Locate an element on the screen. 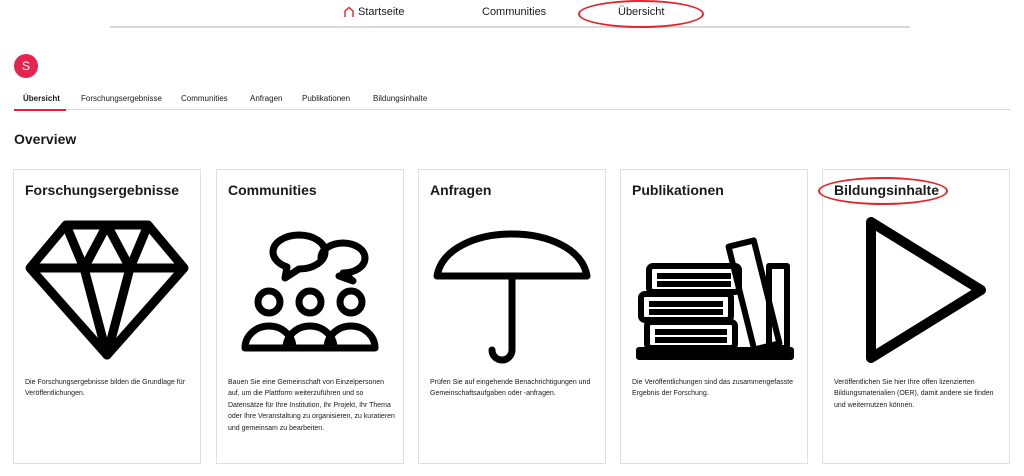 The height and width of the screenshot is (476, 1024). card-title: Publikationen is located at coordinates (678, 190).